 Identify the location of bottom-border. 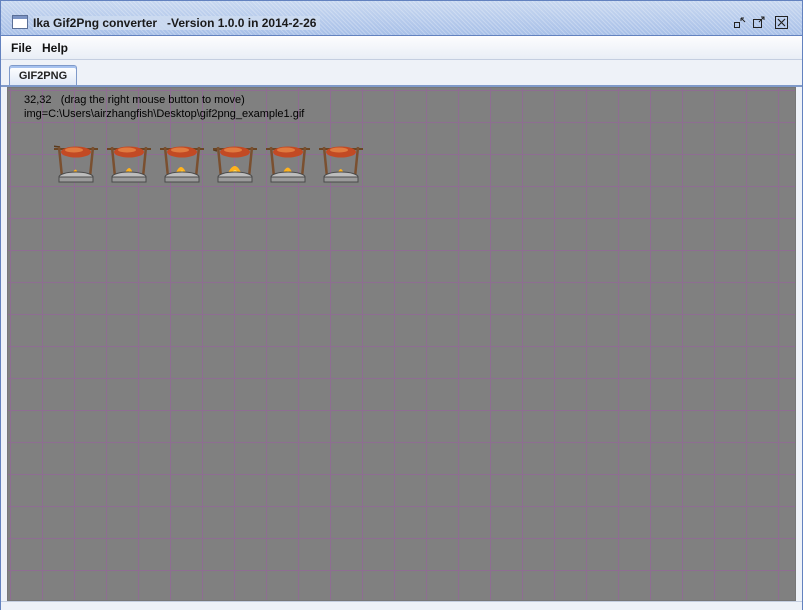
(401, 605).